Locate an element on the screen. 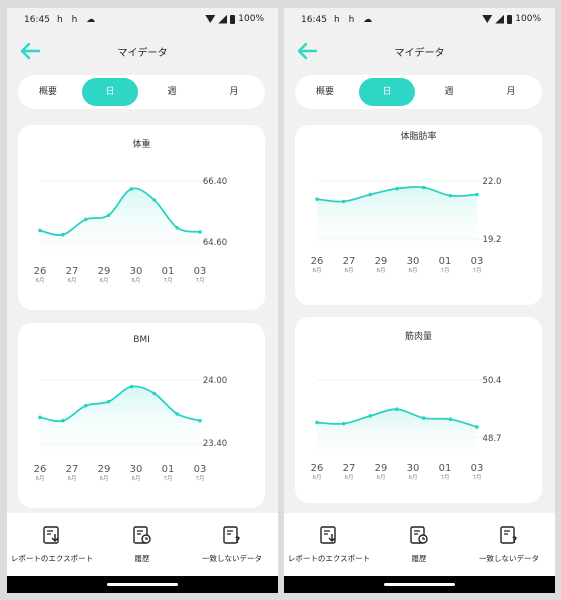  muscle-mass-card: 筋肉量 50.4 48.7 26 6月 27 6月 29 6月 30 6月 01 7月 03 7月 is located at coordinates (418, 410).